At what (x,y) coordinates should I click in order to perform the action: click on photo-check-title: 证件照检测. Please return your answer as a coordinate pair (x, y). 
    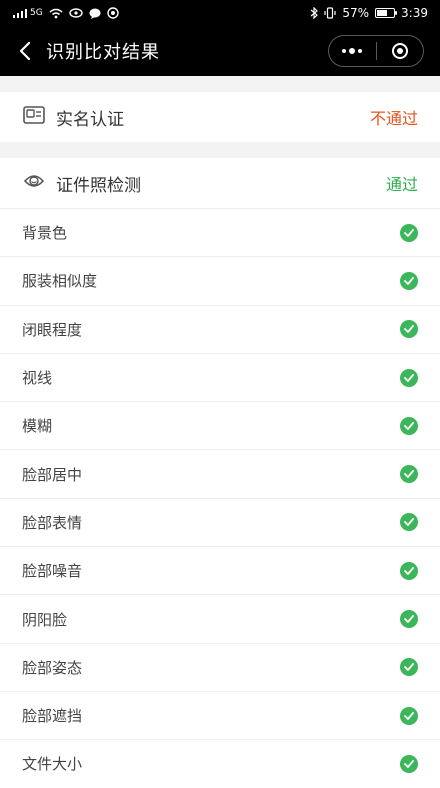
    Looking at the image, I should click on (98, 185).